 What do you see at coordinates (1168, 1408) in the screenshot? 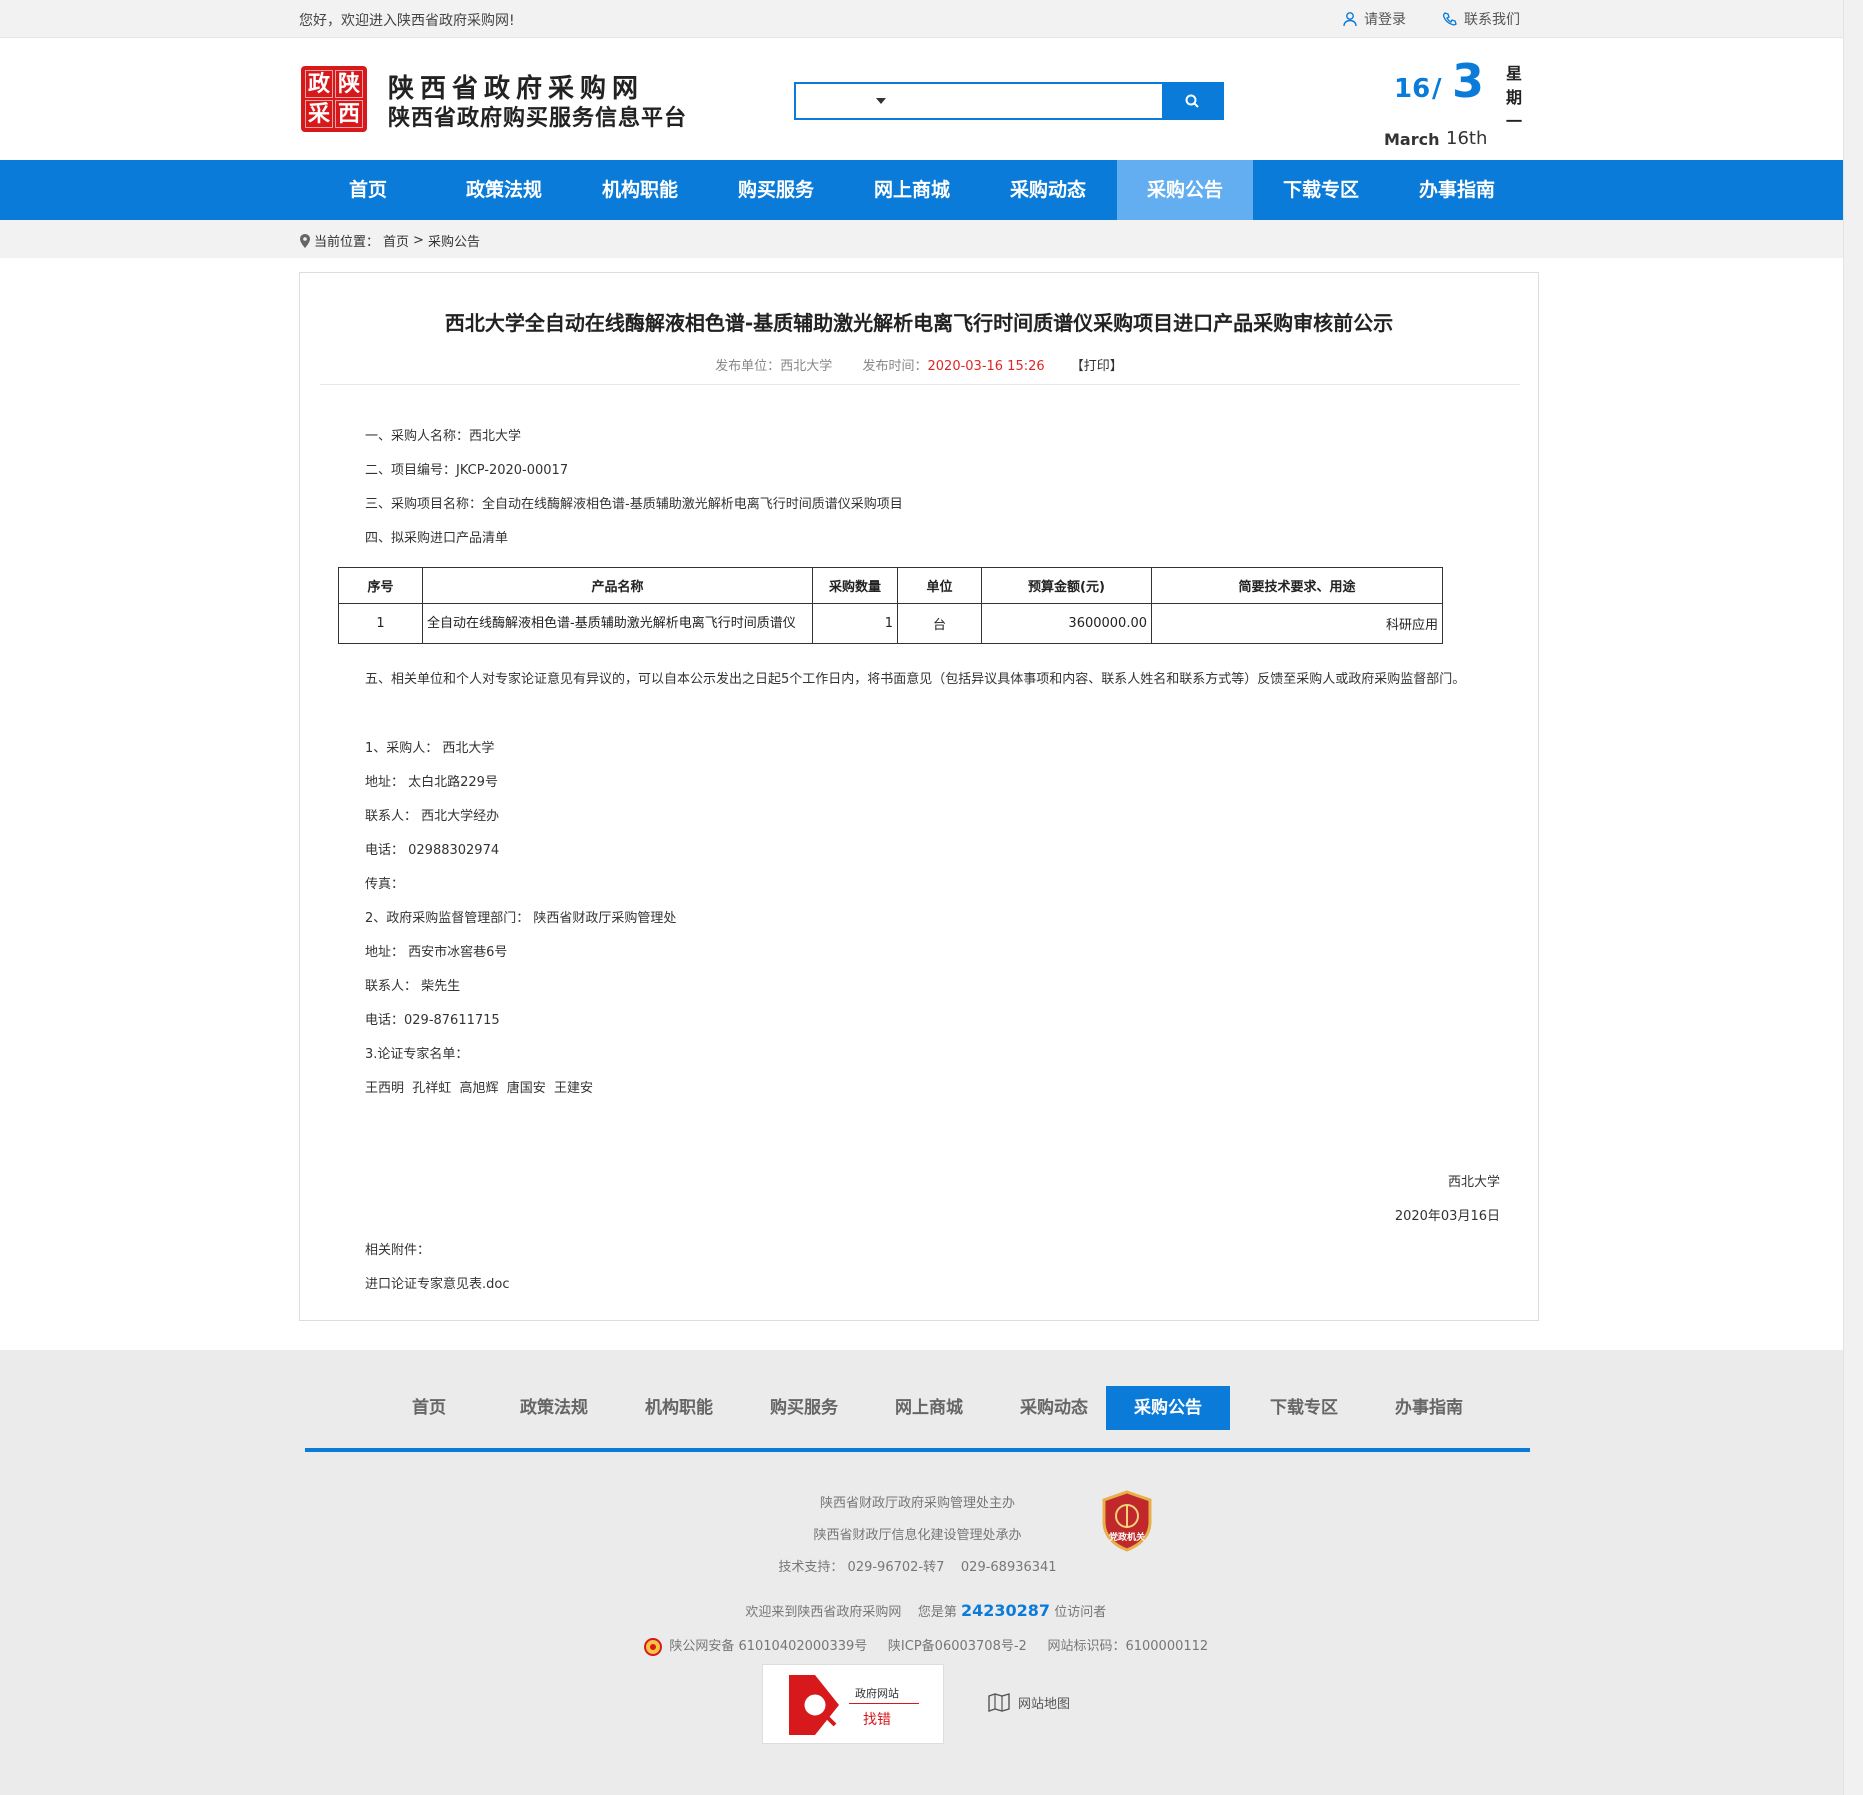
I see `footer-nav-announcements: 采购公告` at bounding box center [1168, 1408].